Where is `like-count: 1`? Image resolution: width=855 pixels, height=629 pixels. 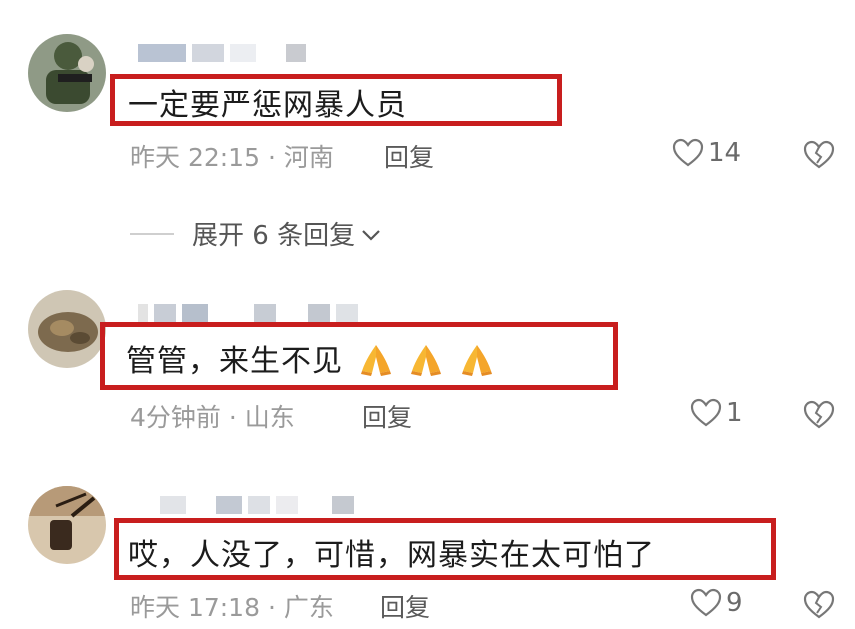
like-count: 1 is located at coordinates (734, 413).